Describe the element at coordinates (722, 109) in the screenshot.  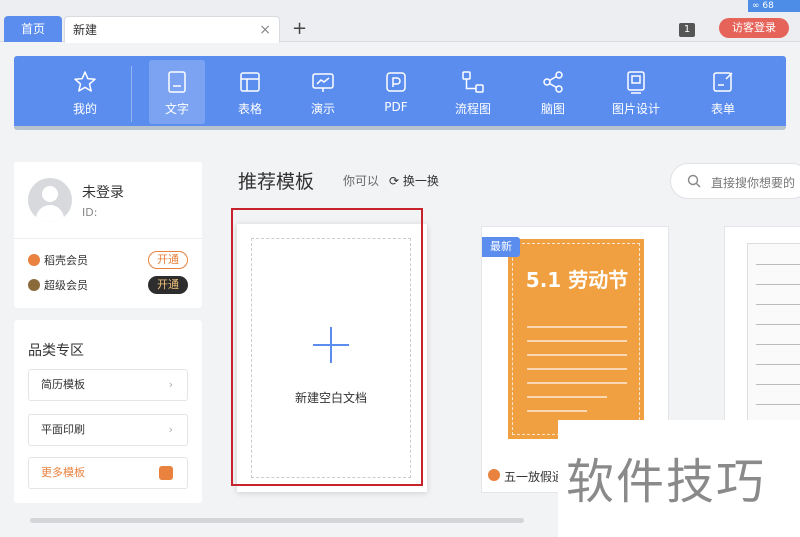
I see `toolbar-label: 表单` at that location.